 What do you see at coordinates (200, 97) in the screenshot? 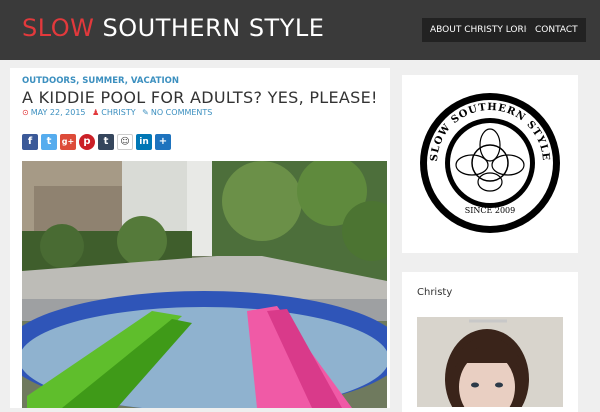
I see `post-title: A KIDDIE POOL FOR ADULTS? YES, PLEASE!` at bounding box center [200, 97].